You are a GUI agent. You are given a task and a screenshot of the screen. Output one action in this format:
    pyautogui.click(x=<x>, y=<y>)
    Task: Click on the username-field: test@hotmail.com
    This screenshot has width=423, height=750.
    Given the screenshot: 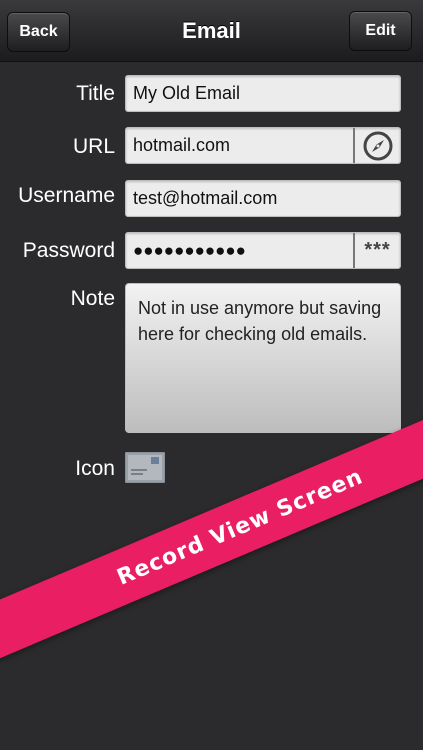 What is the action you would take?
    pyautogui.click(x=263, y=198)
    